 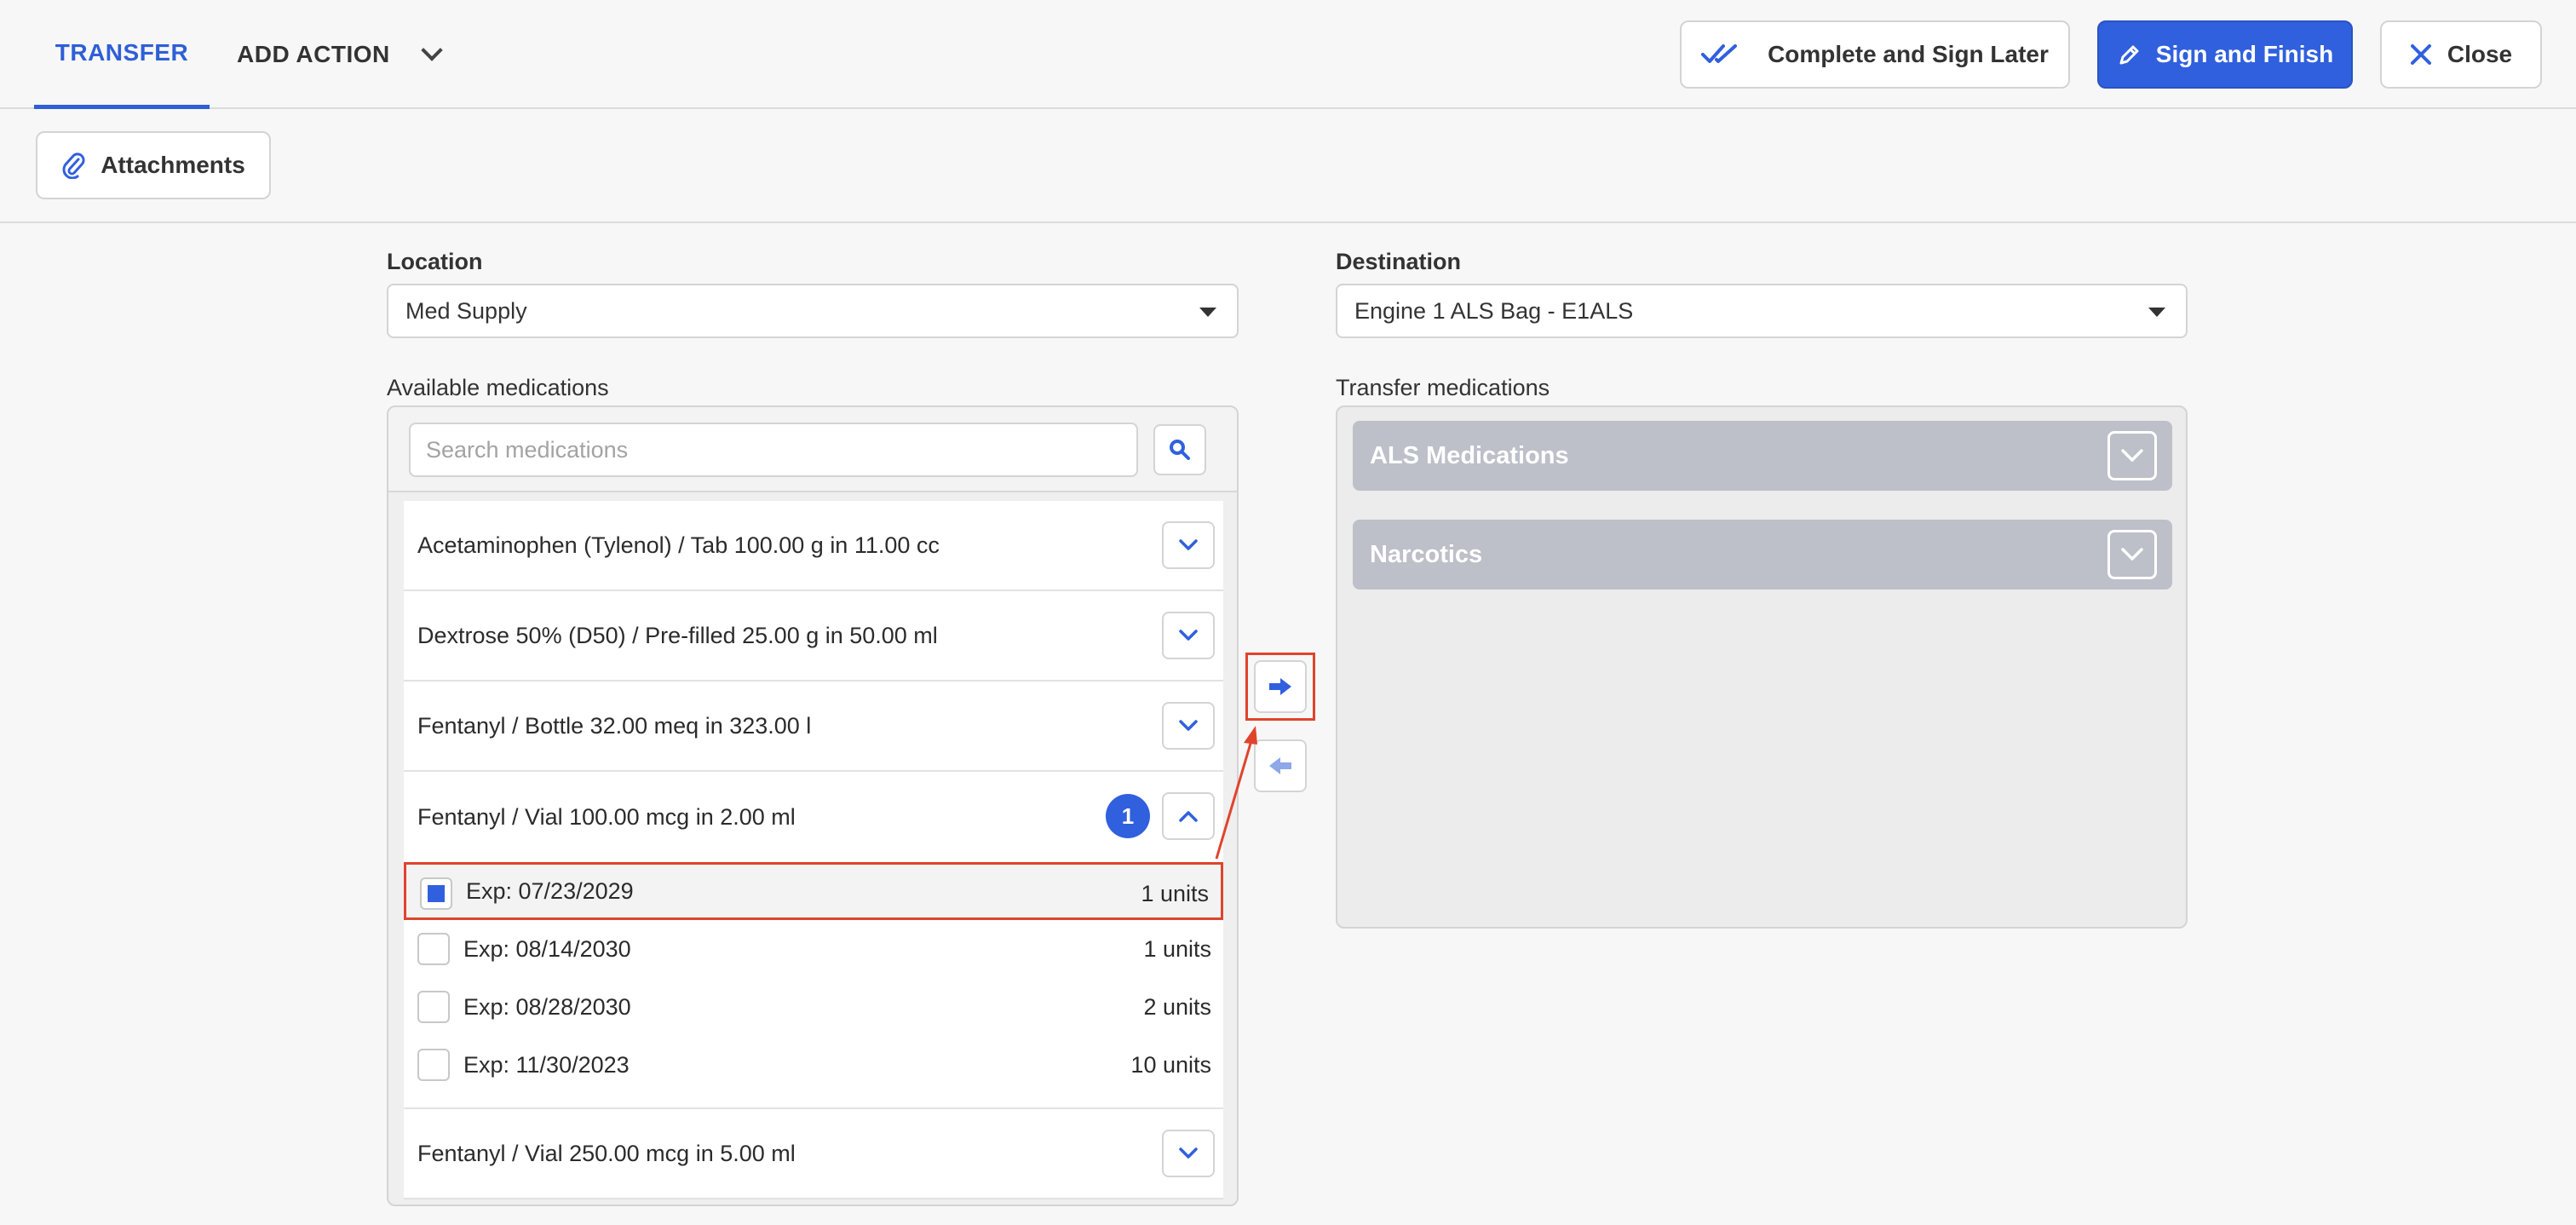 I want to click on annotation-arrow, so click(x=1236, y=793).